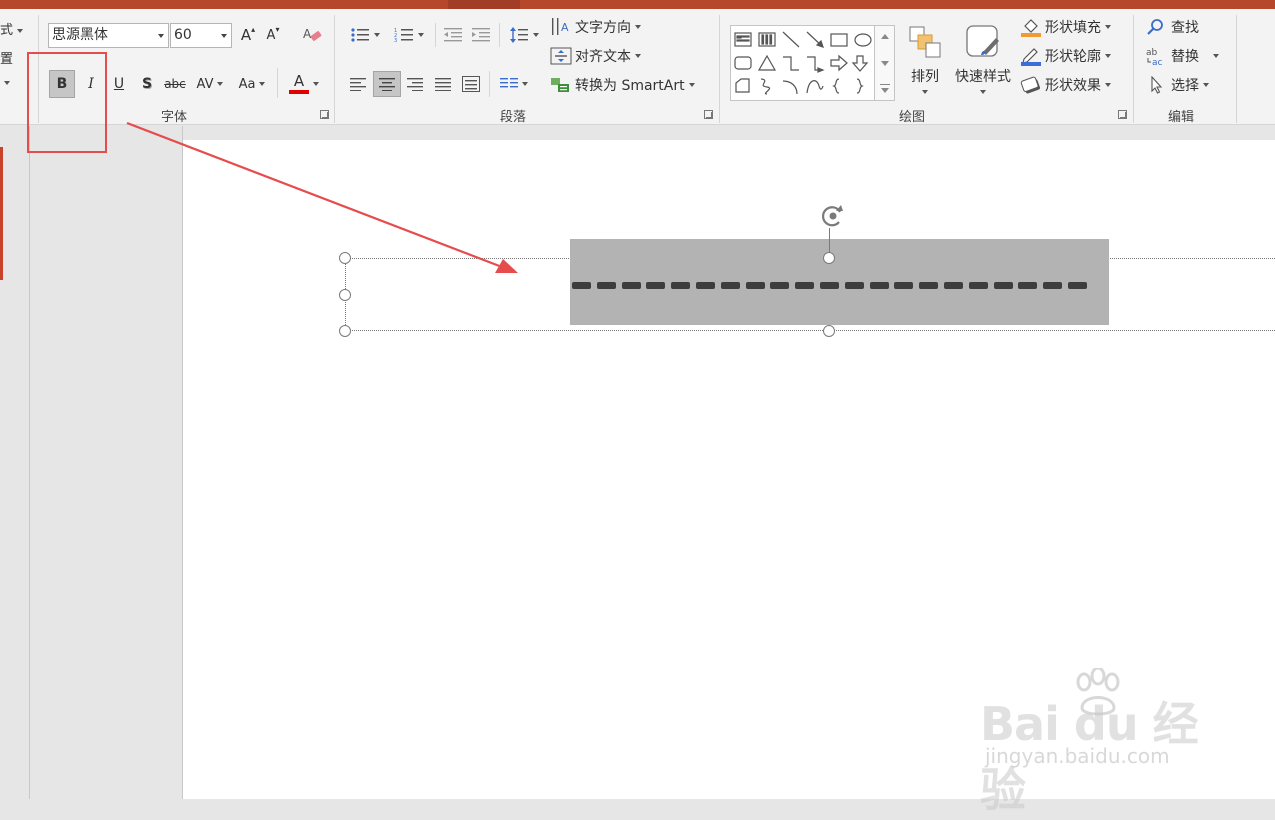 Image resolution: width=1275 pixels, height=820 pixels. I want to click on bullets-button, so click(365, 35).